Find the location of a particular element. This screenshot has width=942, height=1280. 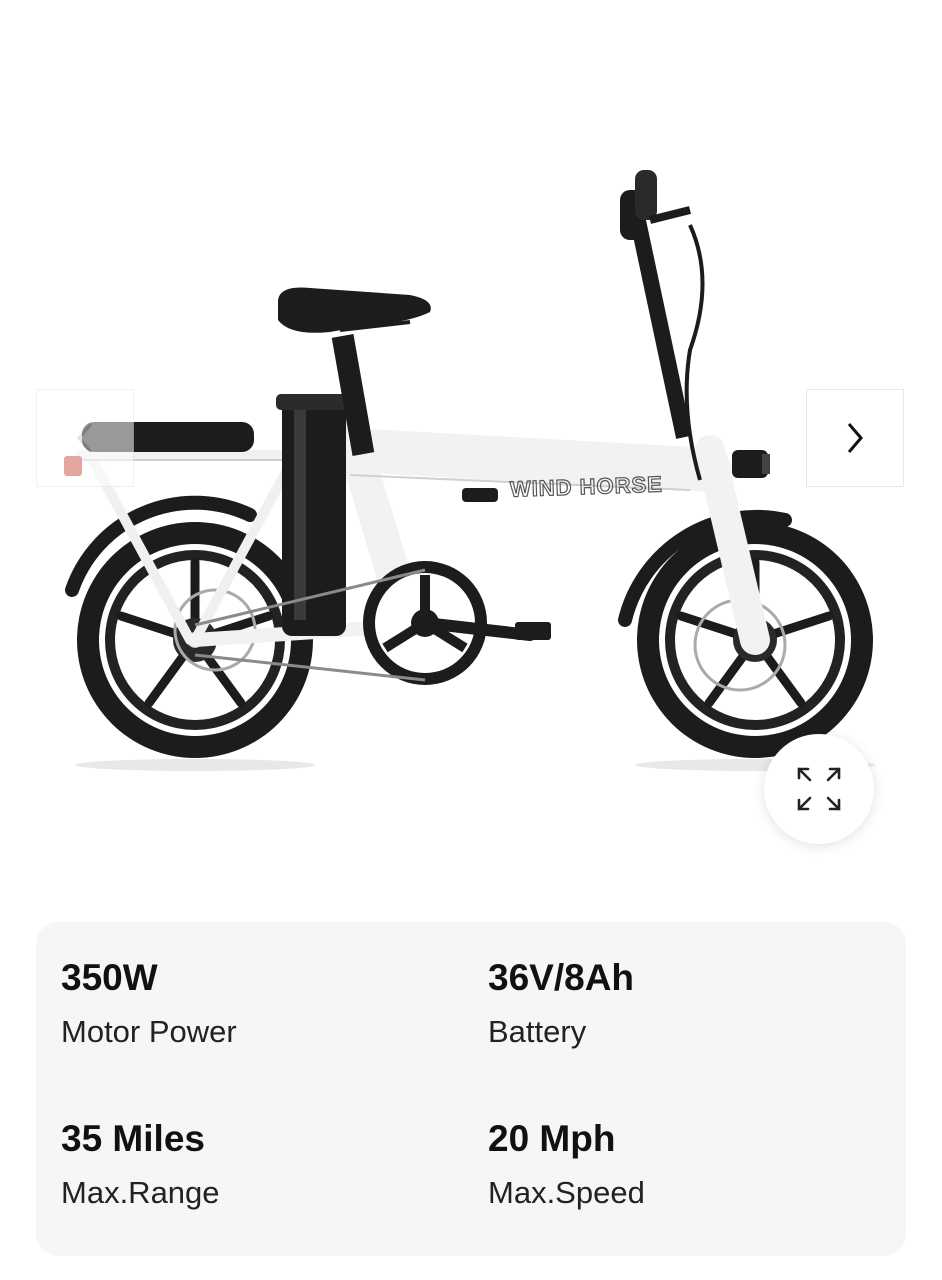

spec-motor-power: 350W Motor Power is located at coordinates (251, 1004).